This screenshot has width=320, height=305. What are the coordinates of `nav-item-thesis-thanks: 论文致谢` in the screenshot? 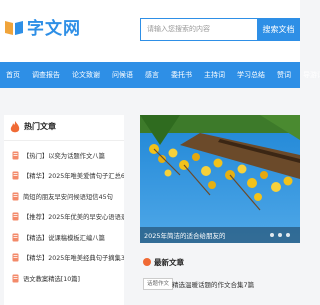 It's located at (86, 75).